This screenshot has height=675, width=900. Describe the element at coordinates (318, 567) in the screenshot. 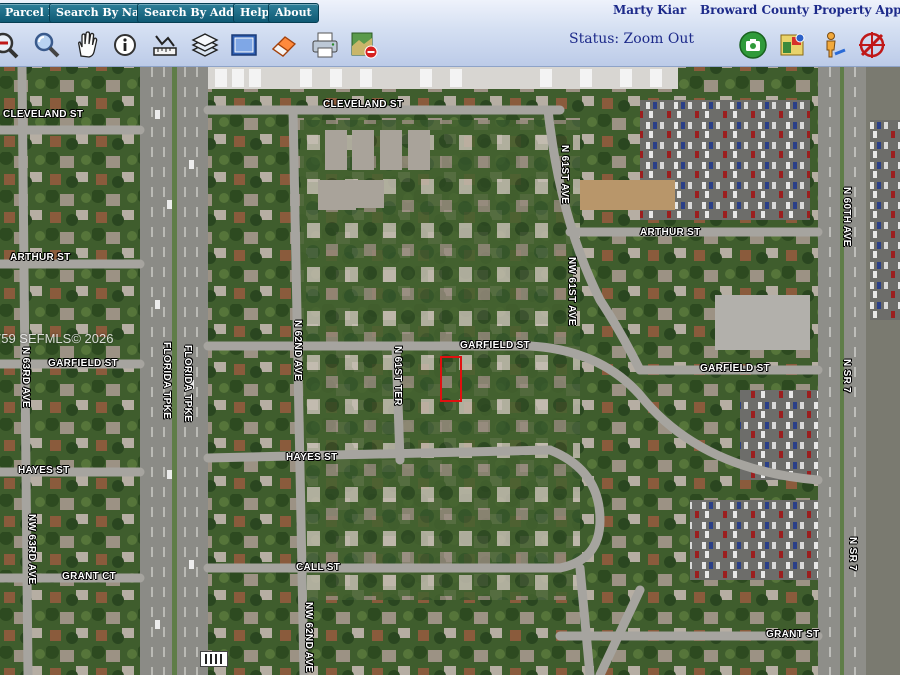

I see `street-label-call-st: CALL ST` at that location.